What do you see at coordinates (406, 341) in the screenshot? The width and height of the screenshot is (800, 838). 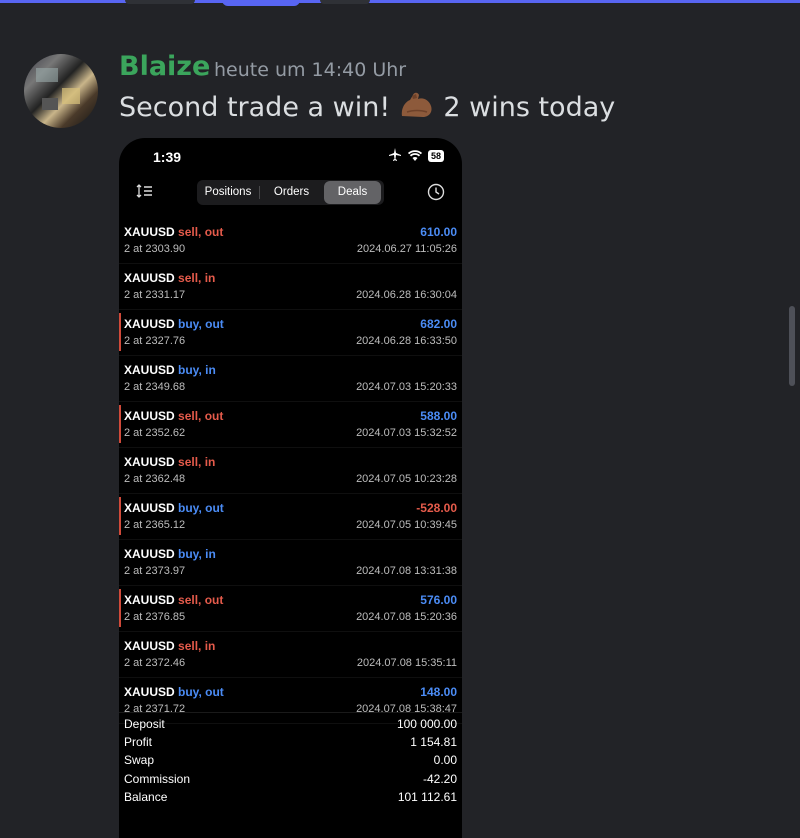 I see `deal-datetime: 2024.06.28 16:33:50` at bounding box center [406, 341].